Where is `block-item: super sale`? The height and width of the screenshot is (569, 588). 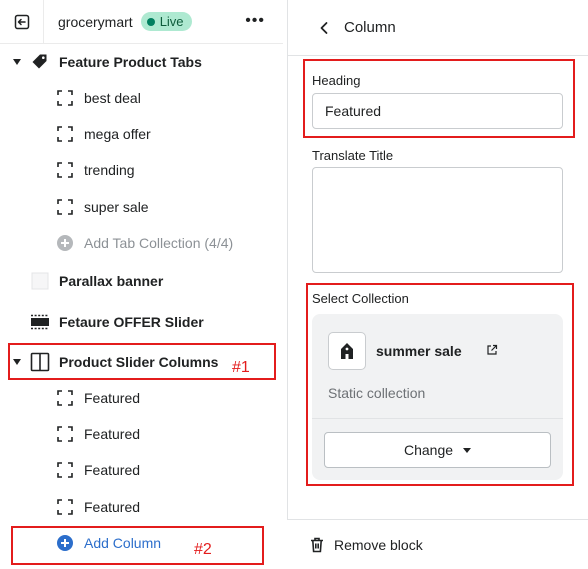
block-item: super sale is located at coordinates (141, 207).